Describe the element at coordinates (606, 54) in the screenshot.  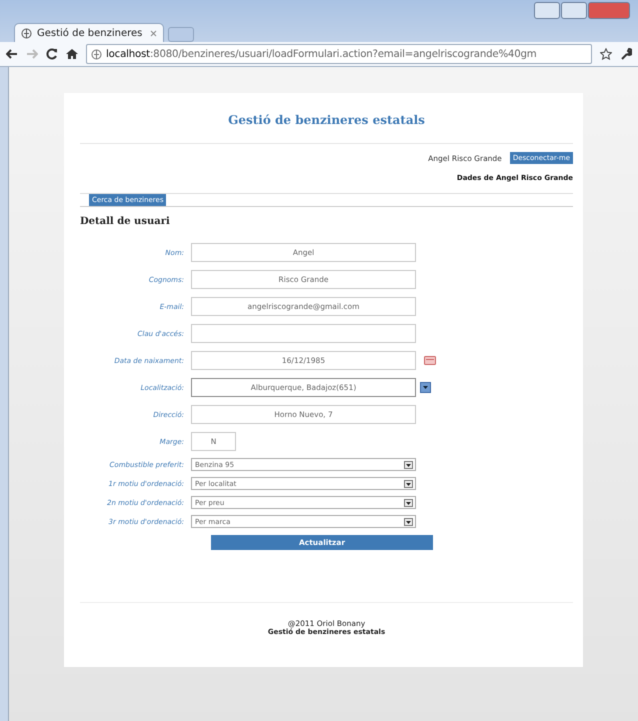
I see `star-icon` at that location.